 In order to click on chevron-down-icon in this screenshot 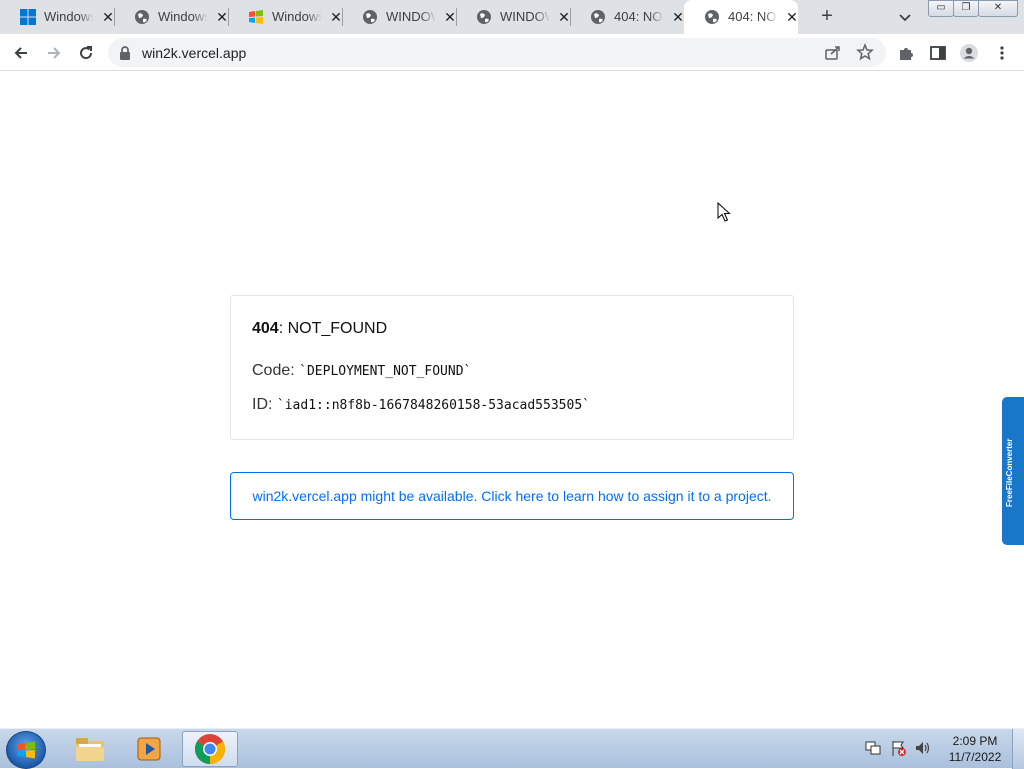, I will do `click(905, 18)`.